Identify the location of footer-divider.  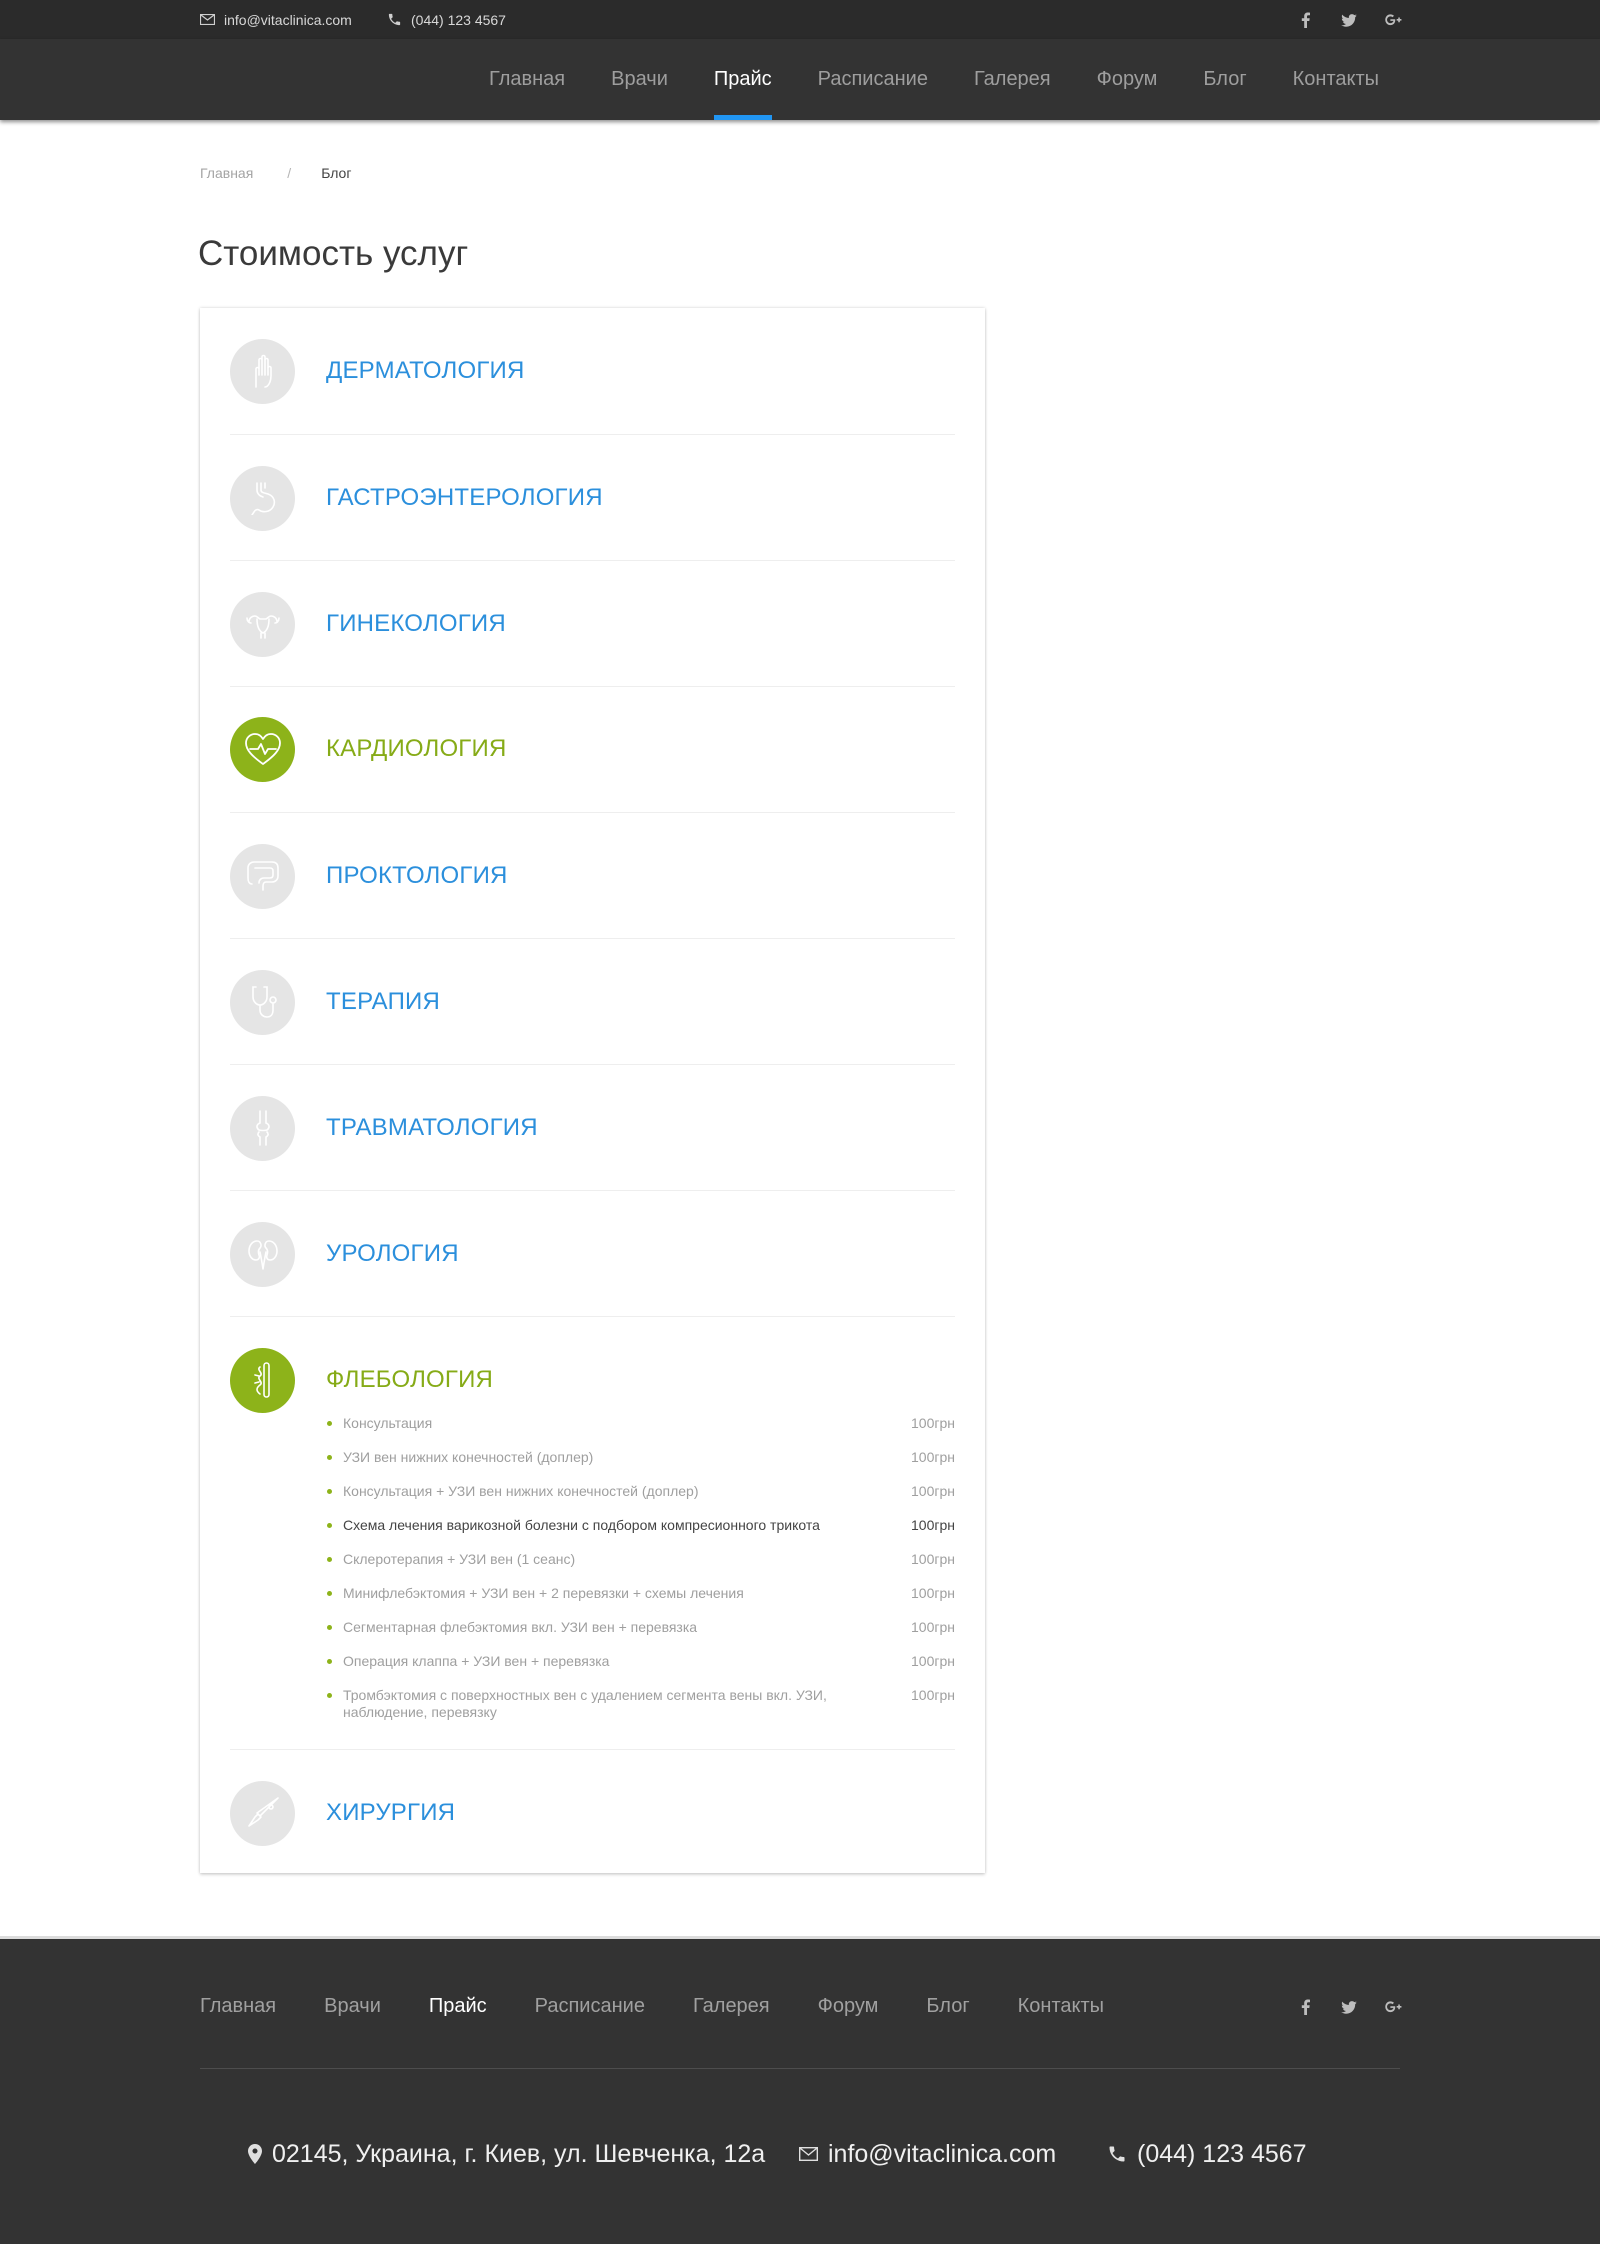
(800, 2068).